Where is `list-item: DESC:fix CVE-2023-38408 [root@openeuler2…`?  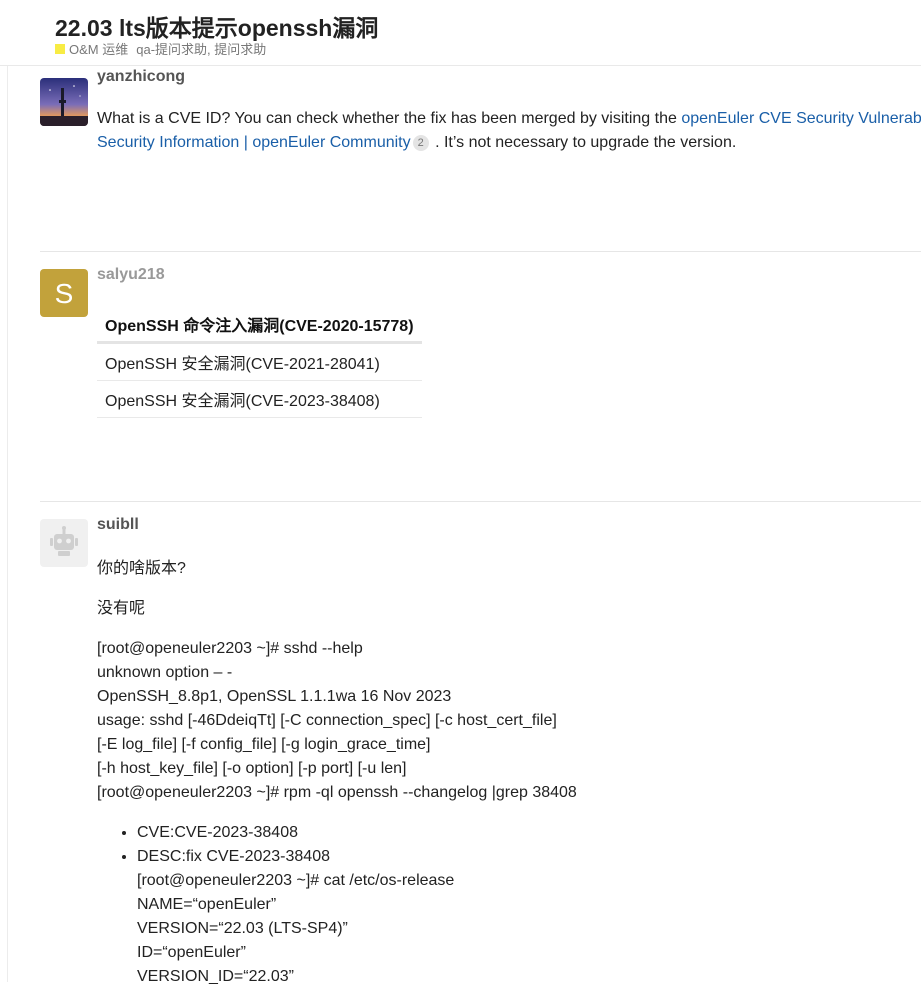
list-item: DESC:fix CVE-2023-38408 [root@openeuler2… is located at coordinates (529, 917).